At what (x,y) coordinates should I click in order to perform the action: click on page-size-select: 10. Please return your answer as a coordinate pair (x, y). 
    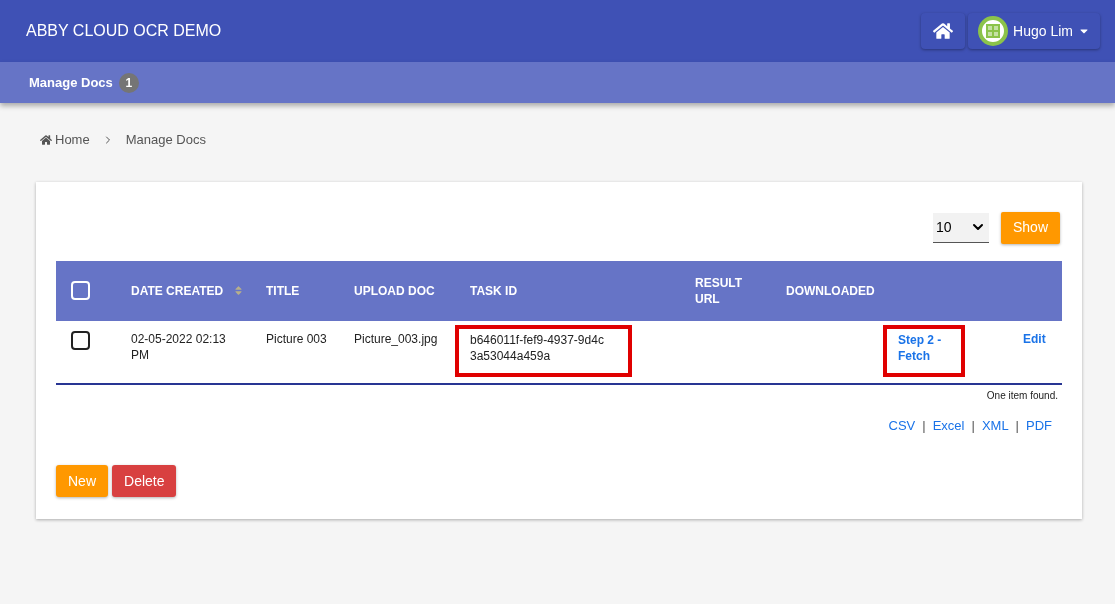
    Looking at the image, I should click on (960, 227).